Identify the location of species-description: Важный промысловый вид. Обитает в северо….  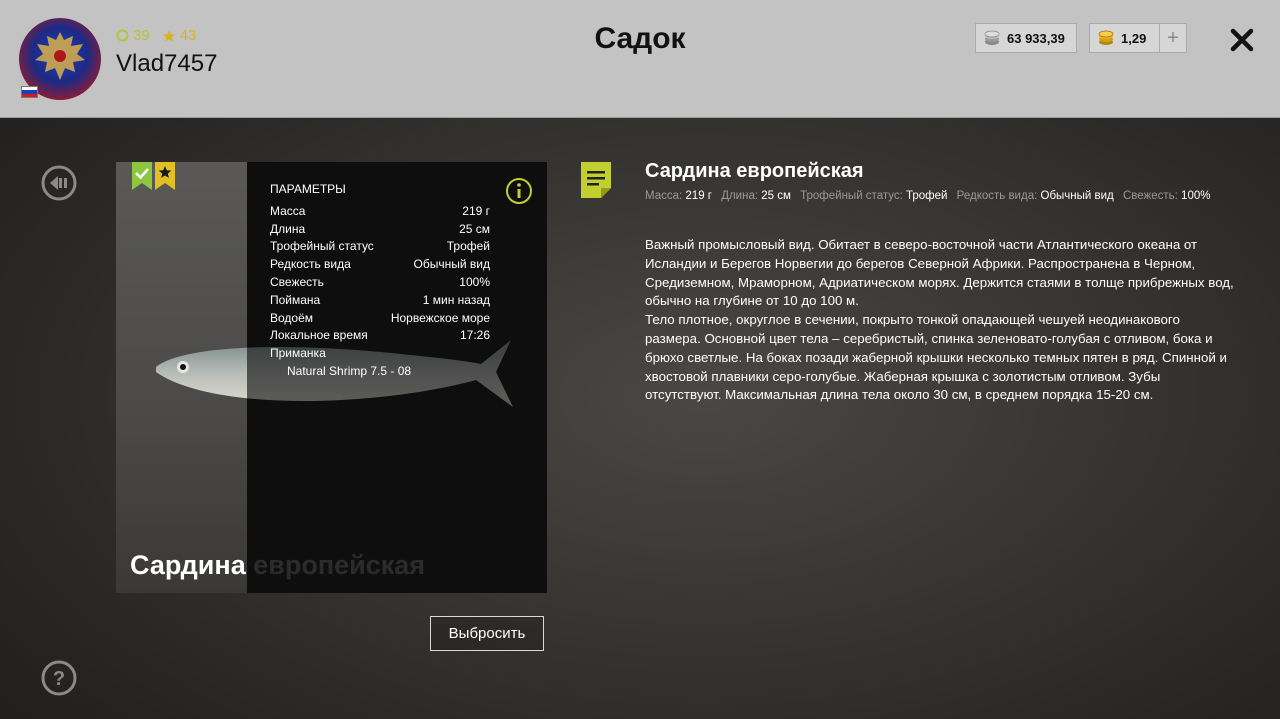
(939, 320).